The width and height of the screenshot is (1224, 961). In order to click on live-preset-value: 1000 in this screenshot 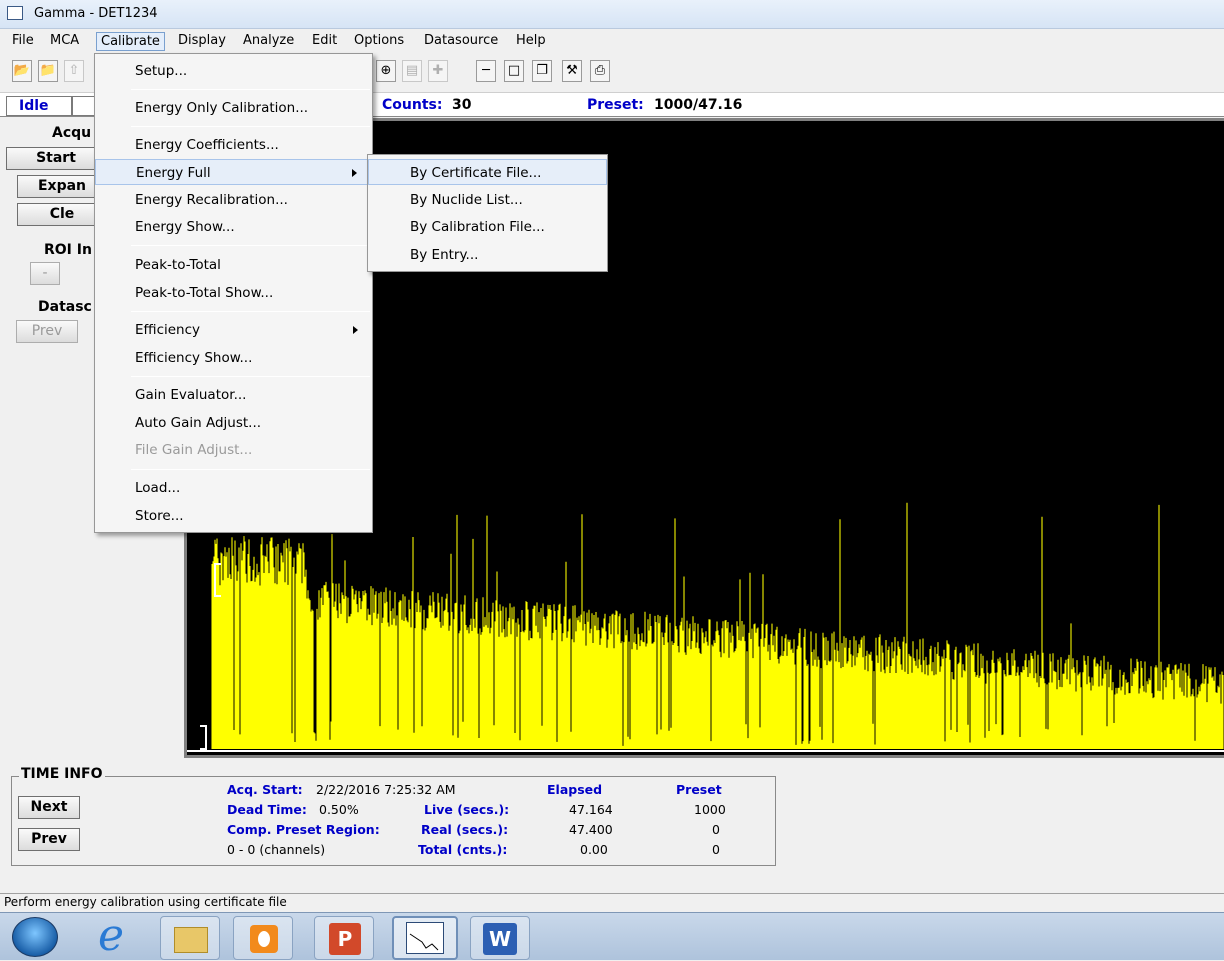, I will do `click(710, 809)`.